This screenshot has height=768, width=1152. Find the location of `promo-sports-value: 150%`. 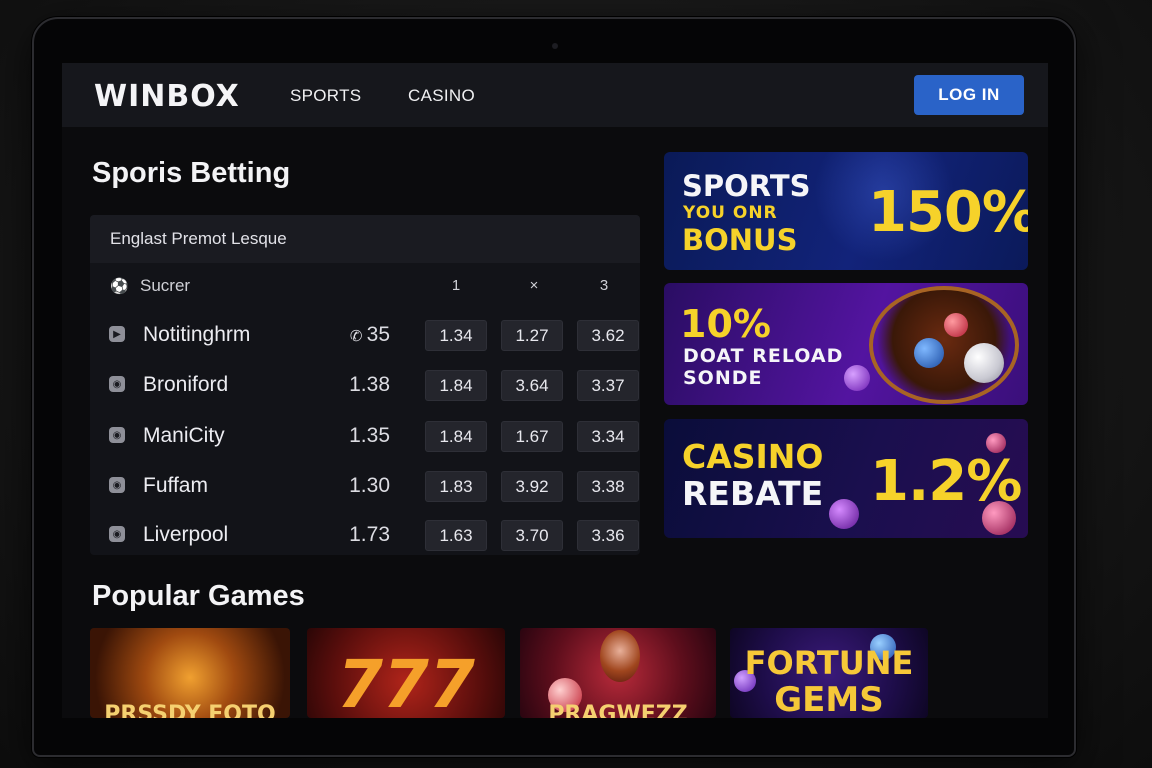

promo-sports-value: 150% is located at coordinates (948, 212).